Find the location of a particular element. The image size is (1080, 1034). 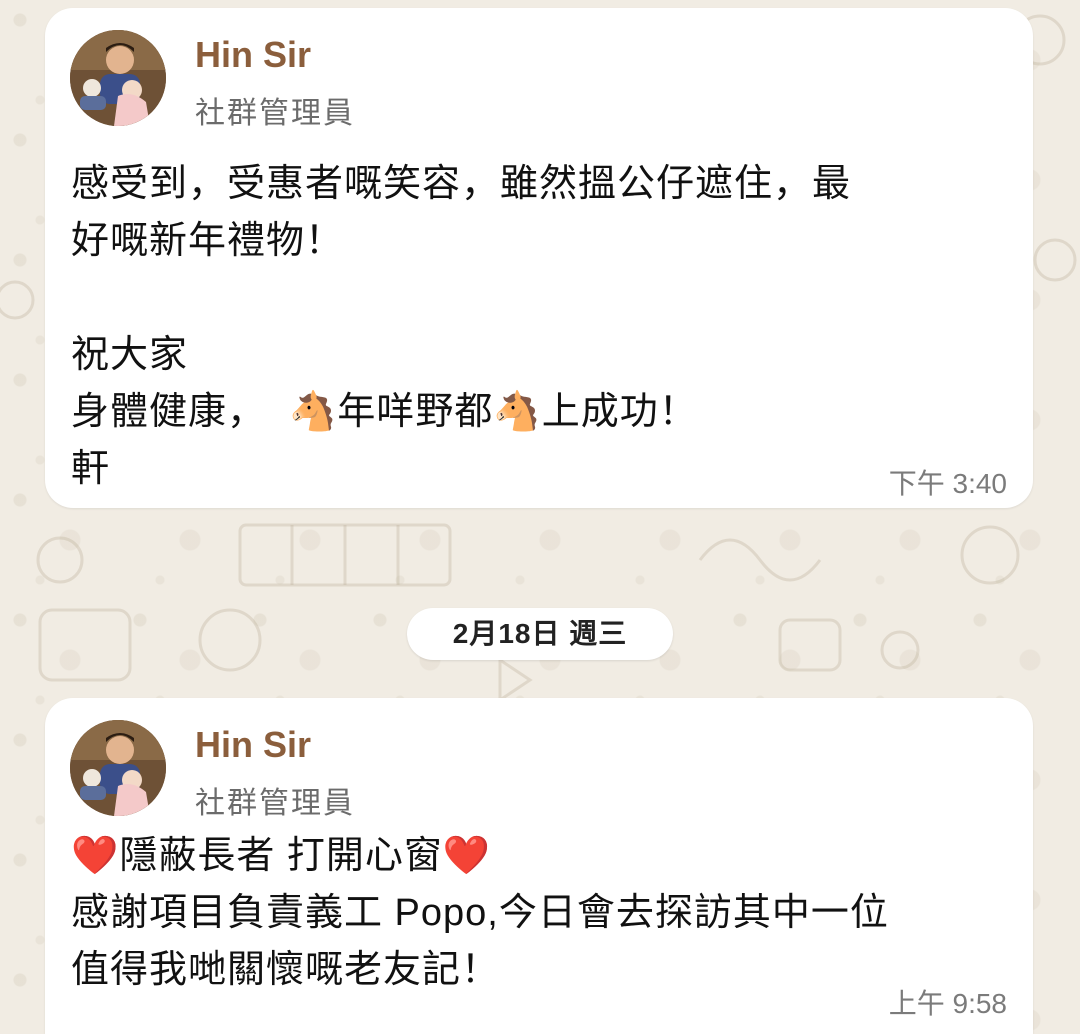

message-timestamp: 下午 3:40 is located at coordinates (947, 483).